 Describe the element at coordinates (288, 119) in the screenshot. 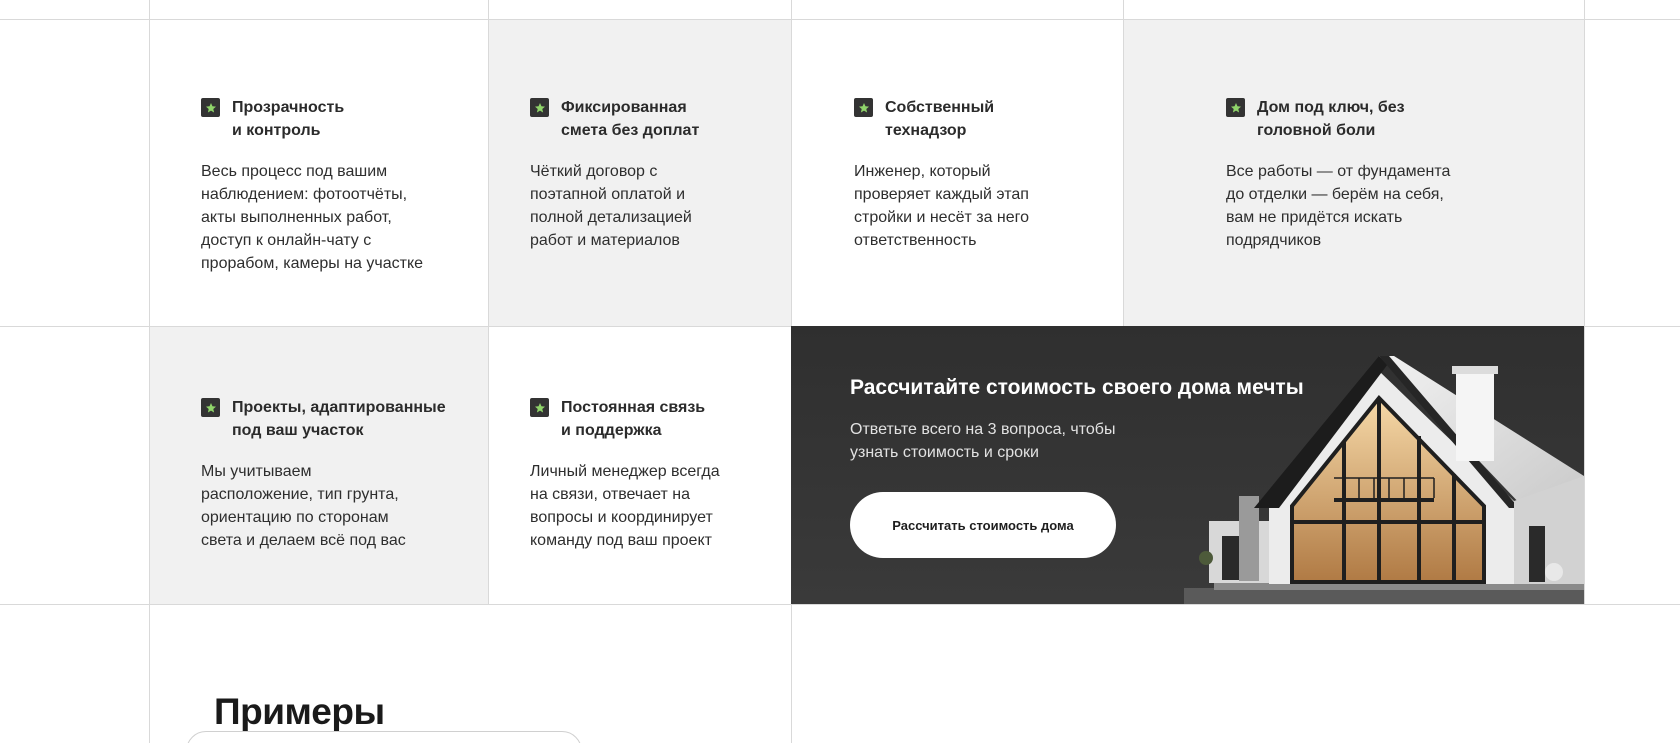

I see `feature-title: Прозрачность и контроль` at that location.